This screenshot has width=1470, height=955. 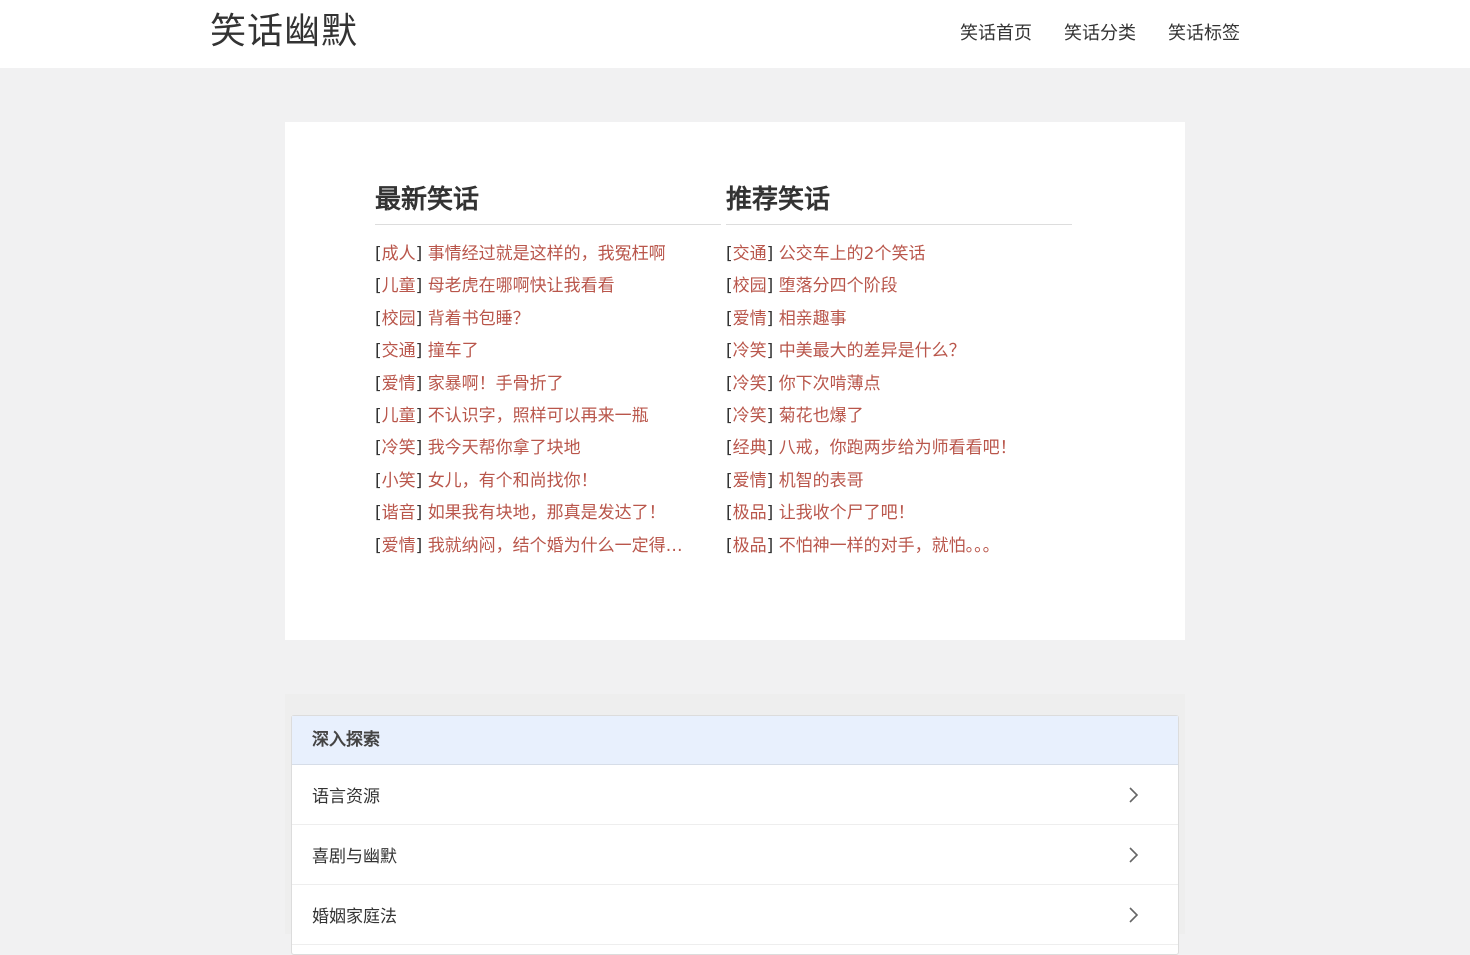 I want to click on nav-categories-link: 笑话分类, so click(x=1100, y=34).